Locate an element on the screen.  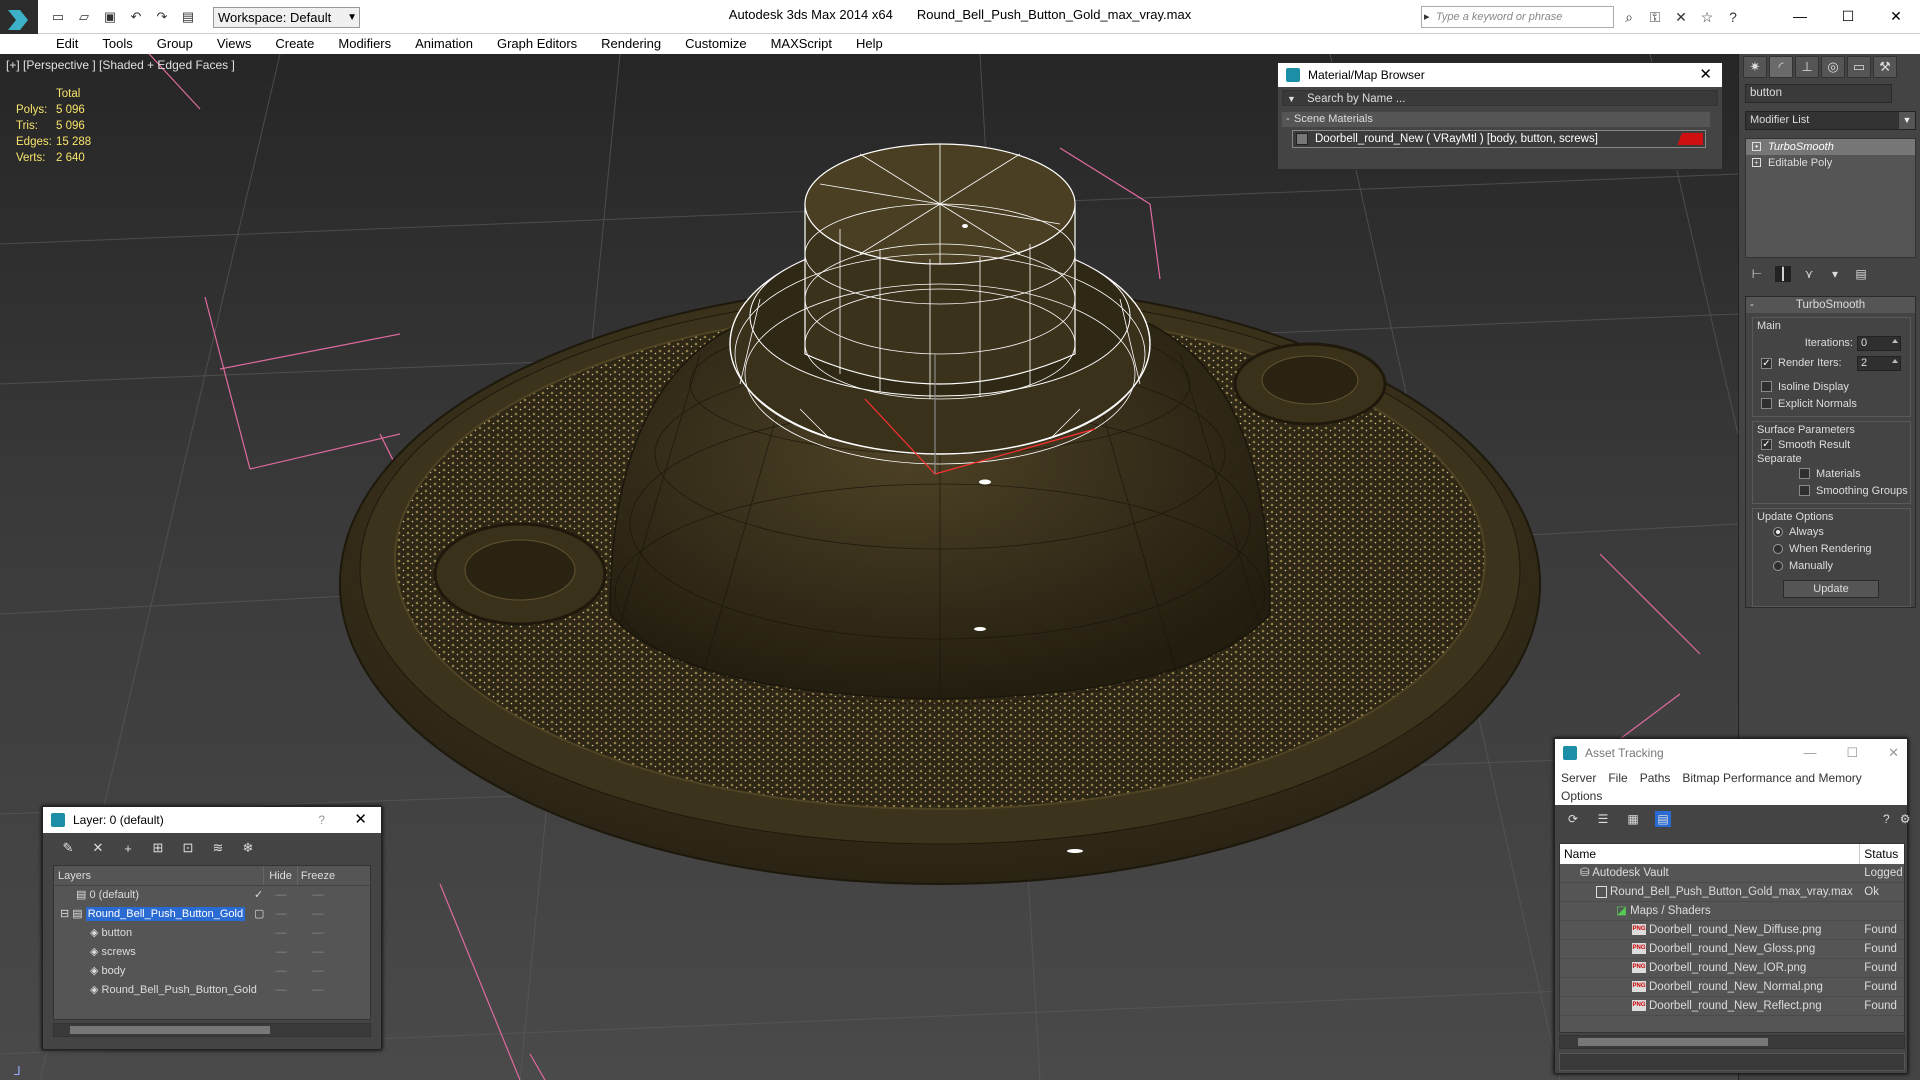
render-iters-spinner: 2 is located at coordinates (1879, 363).